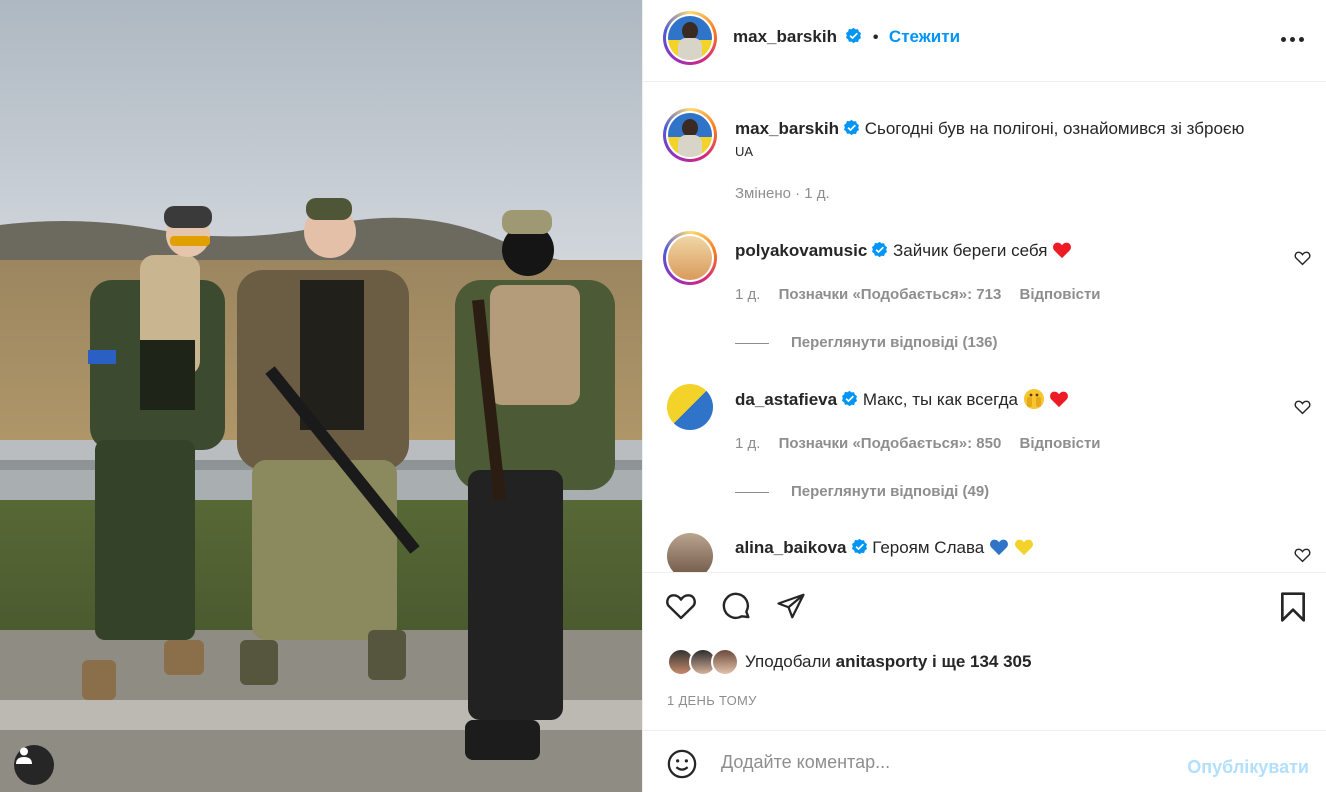 This screenshot has width=1326, height=792. What do you see at coordinates (682, 764) in the screenshot?
I see `emoji-icon` at bounding box center [682, 764].